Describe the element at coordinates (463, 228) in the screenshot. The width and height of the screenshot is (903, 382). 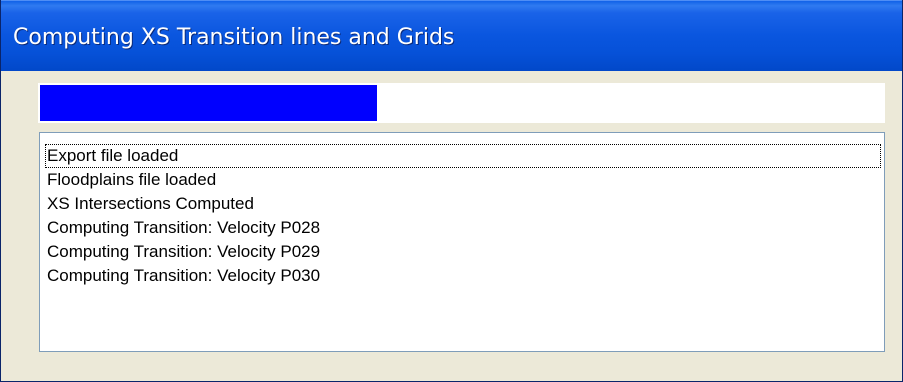
I see `list-item: Computing Transition: Velocity P028` at that location.